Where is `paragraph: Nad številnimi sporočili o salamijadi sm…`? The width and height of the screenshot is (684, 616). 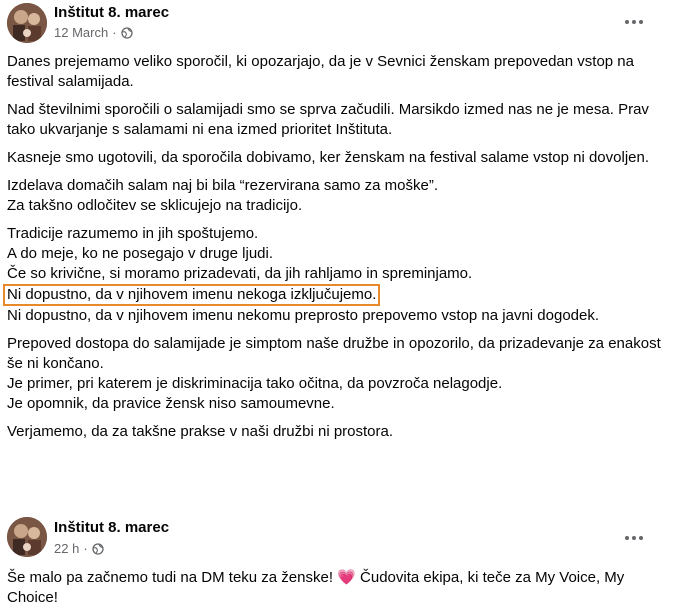 paragraph: Nad številnimi sporočili o salamijadi sm… is located at coordinates (337, 120).